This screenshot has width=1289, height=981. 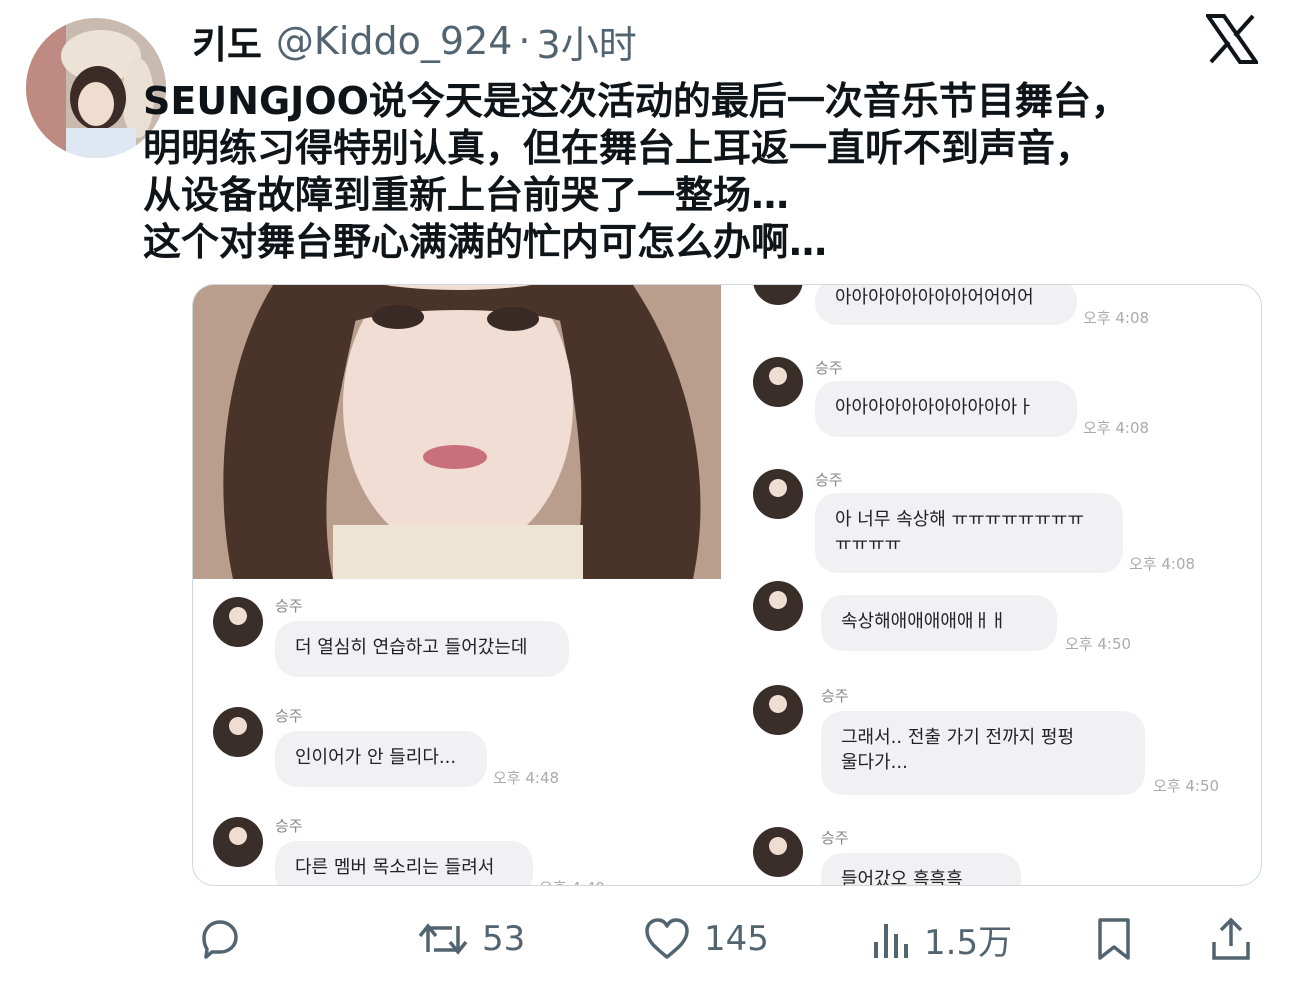 I want to click on chat-timestamp: 오후 4:49, so click(x=572, y=881).